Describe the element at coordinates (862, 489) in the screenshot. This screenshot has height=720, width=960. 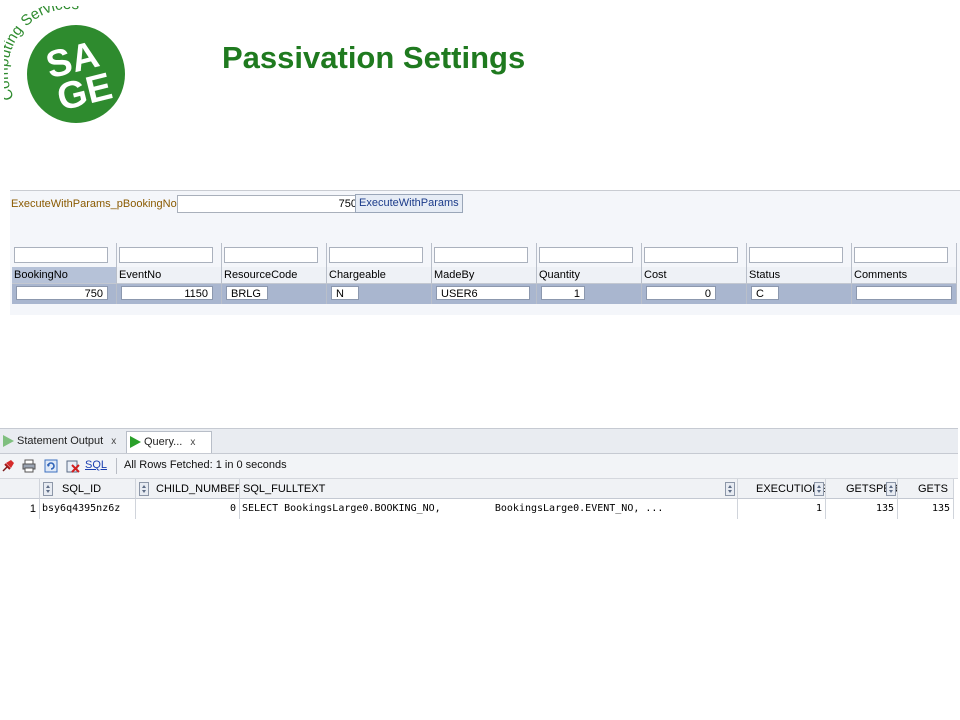
I see `column-header-getsper: GETSPER` at that location.